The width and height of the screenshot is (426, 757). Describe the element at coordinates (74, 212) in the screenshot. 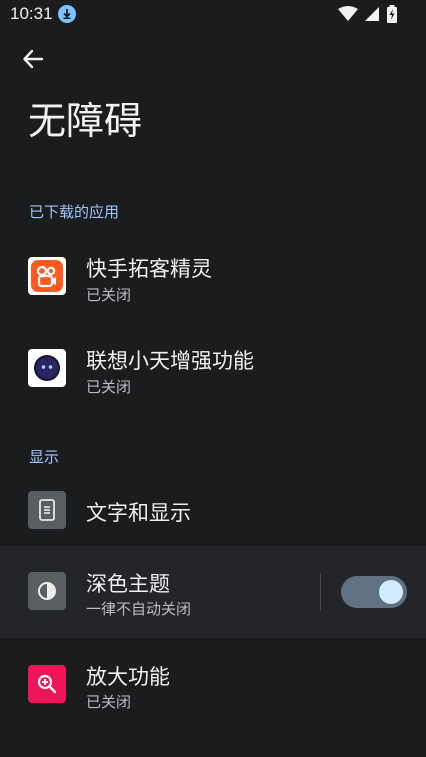

I see `section-title-downloaded-apps: 已下载的应用` at that location.